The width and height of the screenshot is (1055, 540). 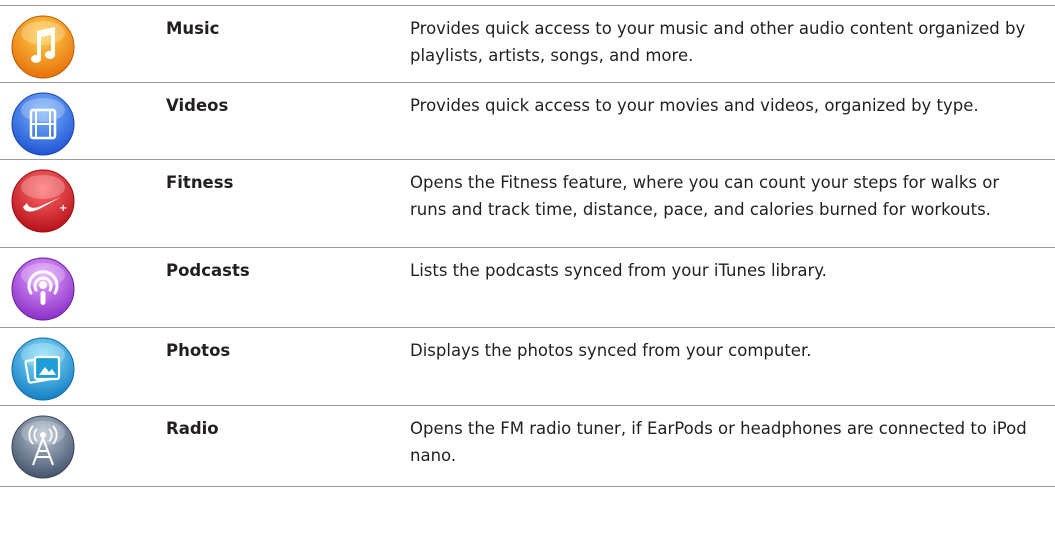 I want to click on app-name: Fitness, so click(x=200, y=182).